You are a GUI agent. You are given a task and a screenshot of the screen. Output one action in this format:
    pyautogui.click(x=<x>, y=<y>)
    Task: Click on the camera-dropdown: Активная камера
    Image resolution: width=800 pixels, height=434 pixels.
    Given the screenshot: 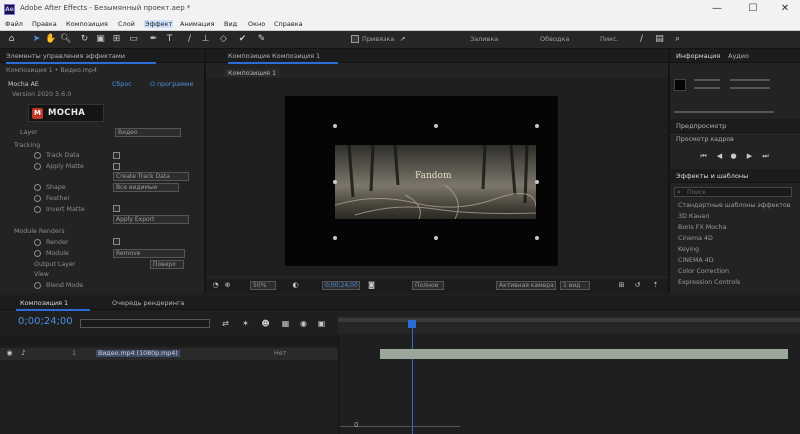 What is the action you would take?
    pyautogui.click(x=526, y=285)
    